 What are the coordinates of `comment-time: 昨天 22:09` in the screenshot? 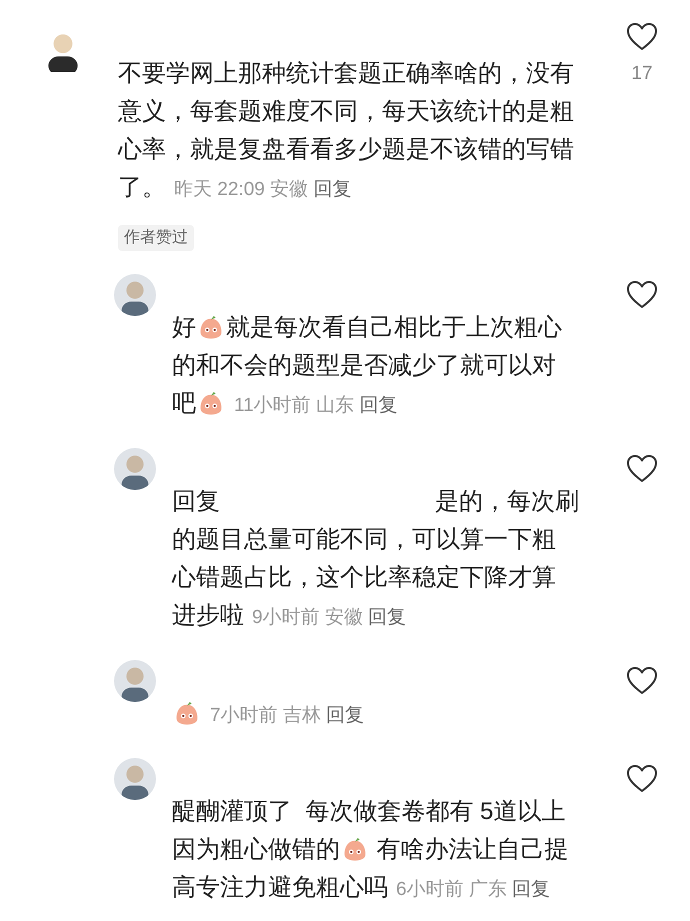 It's located at (219, 189).